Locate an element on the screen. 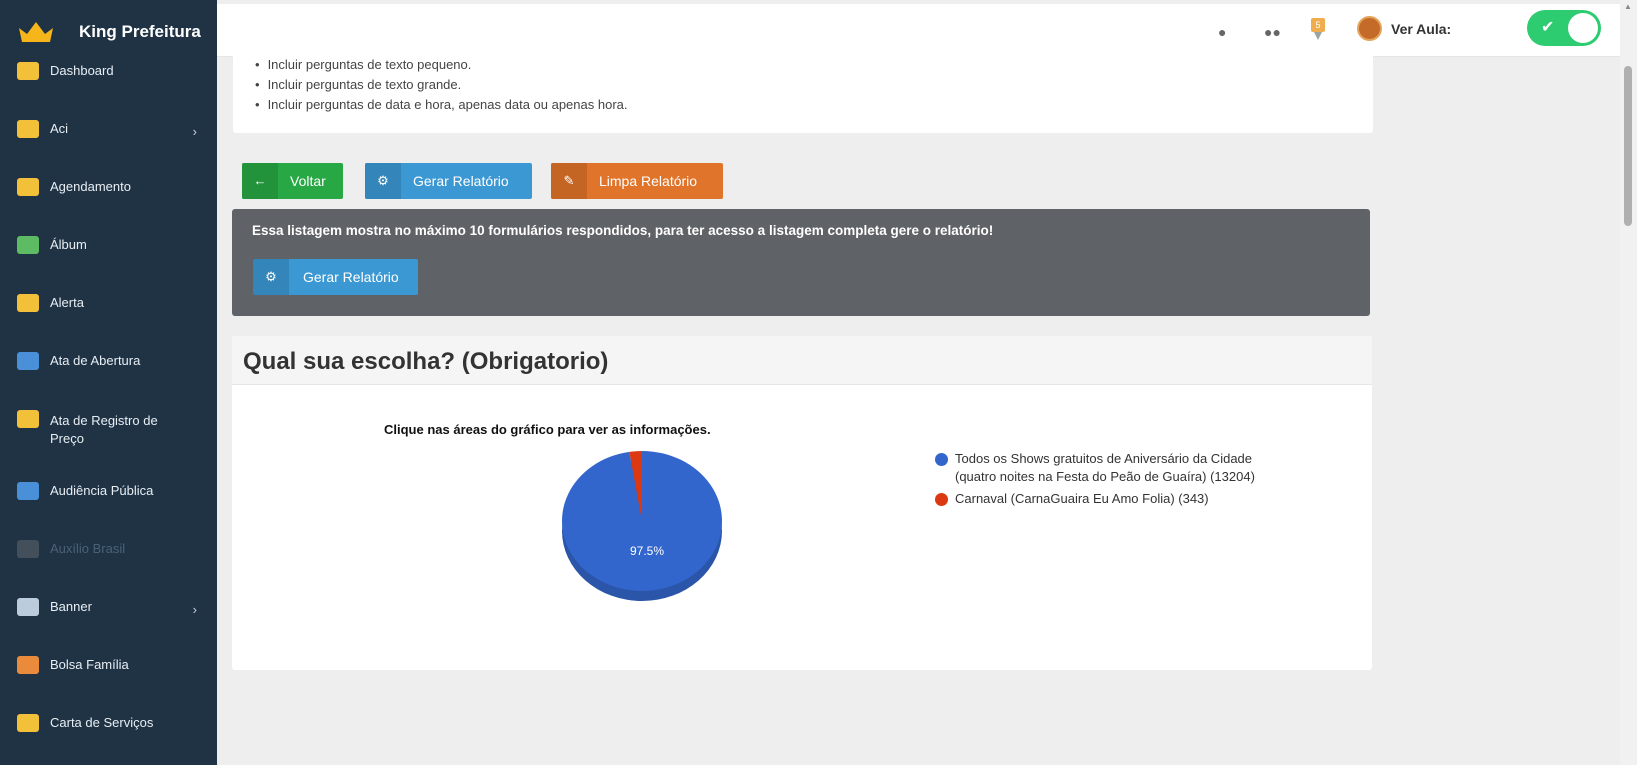 Image resolution: width=1637 pixels, height=765 pixels. banner-icon is located at coordinates (28, 607).